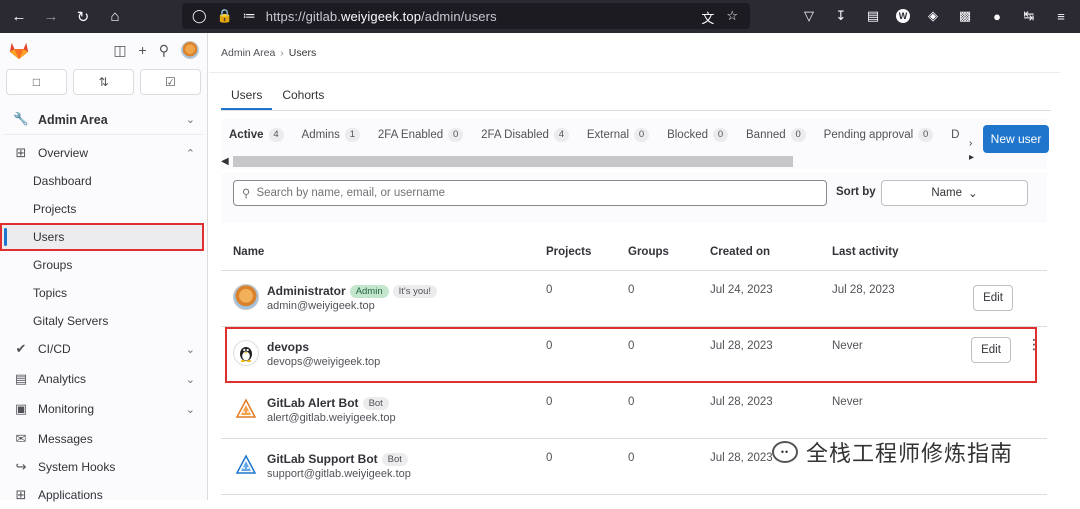  I want to click on sidebar-item-topics: Topics, so click(103, 293).